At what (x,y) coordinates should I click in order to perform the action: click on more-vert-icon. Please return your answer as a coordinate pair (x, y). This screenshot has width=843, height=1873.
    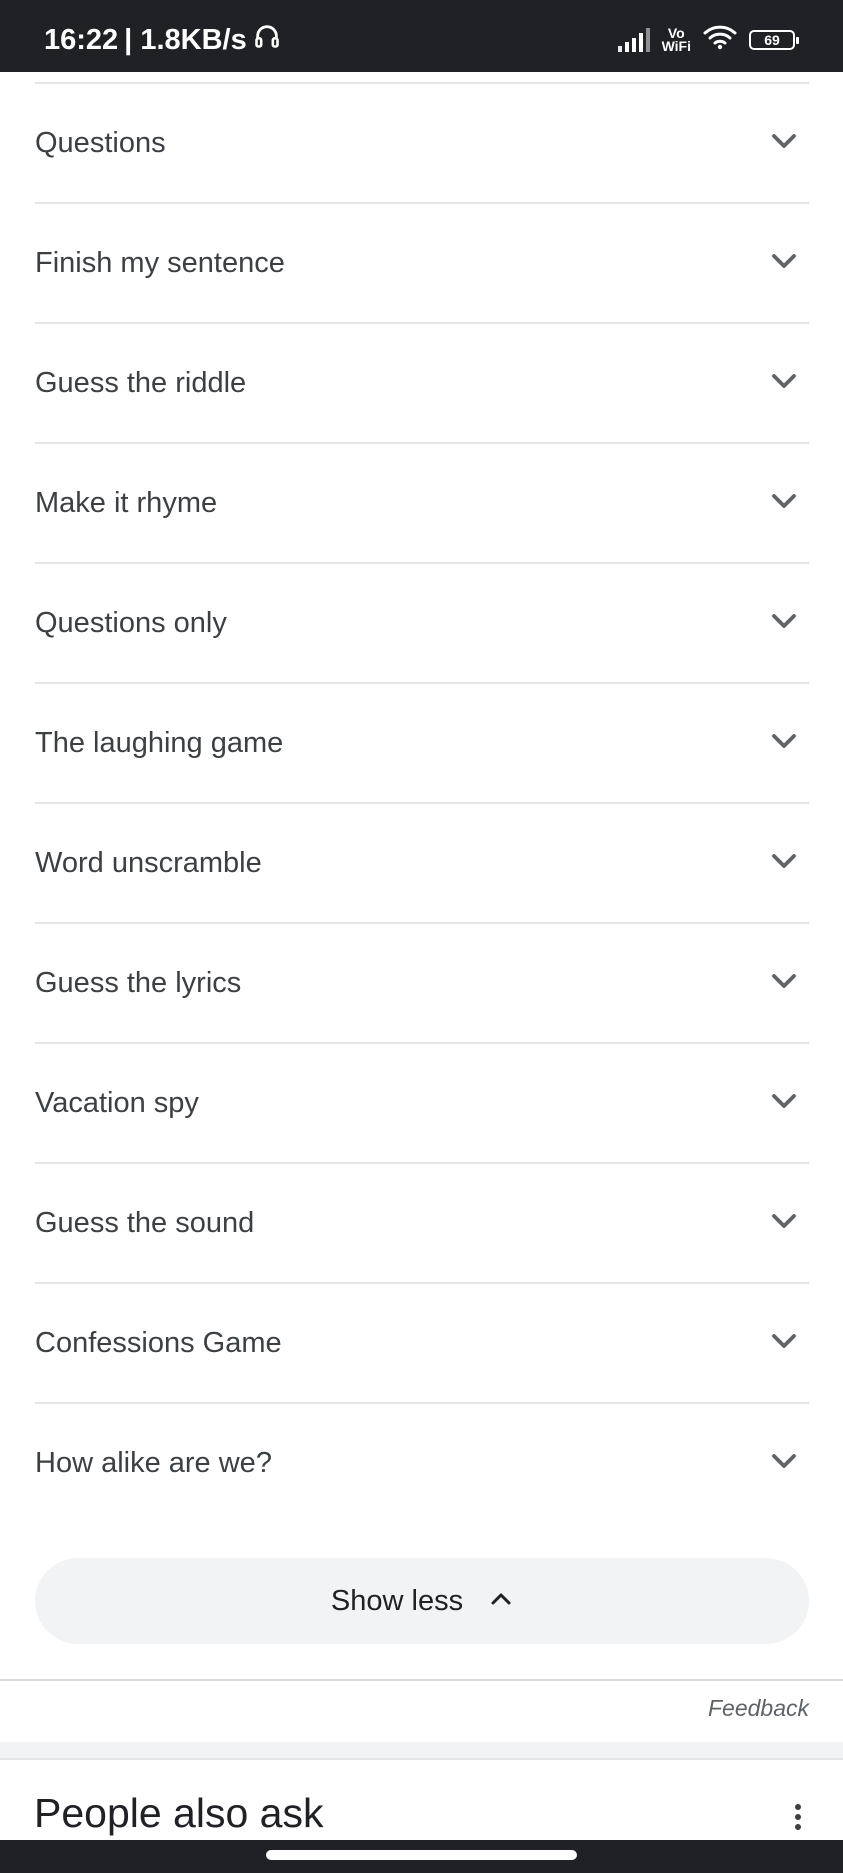
    Looking at the image, I should click on (798, 1819).